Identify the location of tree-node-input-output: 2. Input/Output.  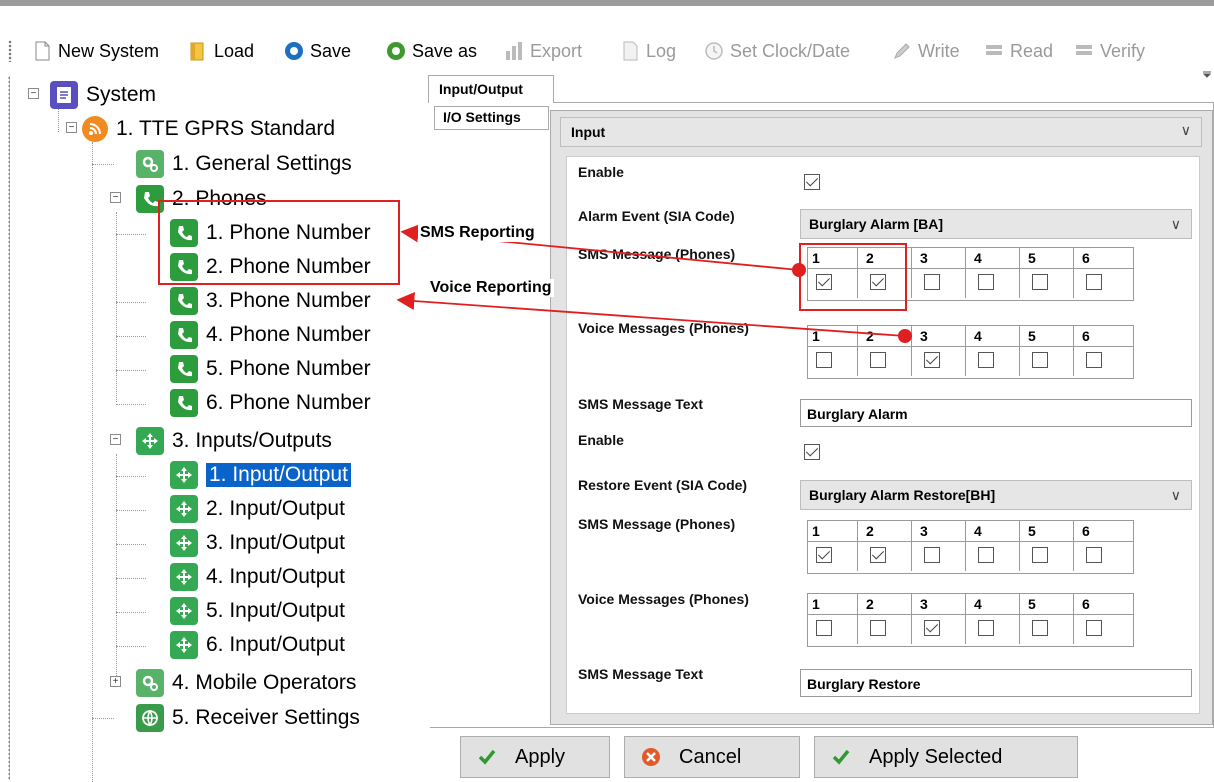
(257, 509).